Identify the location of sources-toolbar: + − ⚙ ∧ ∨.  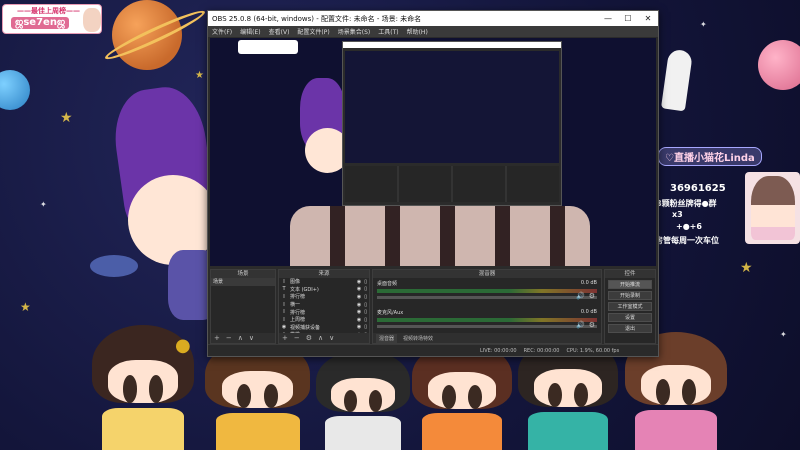
(324, 338).